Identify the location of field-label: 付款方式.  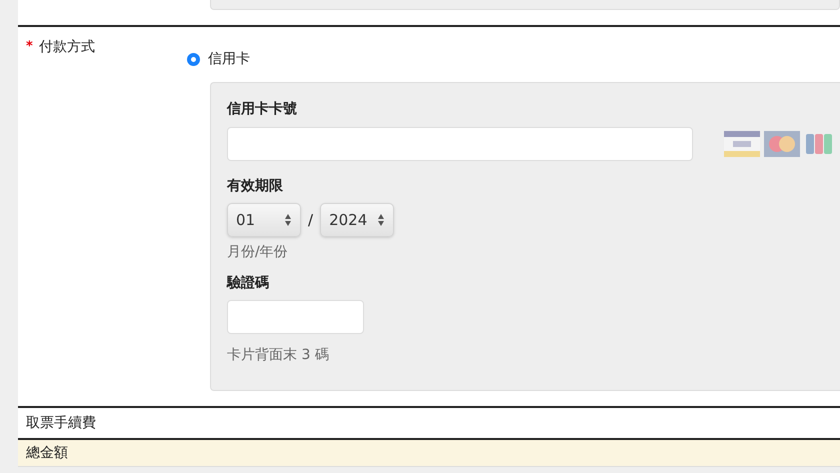
(66, 47).